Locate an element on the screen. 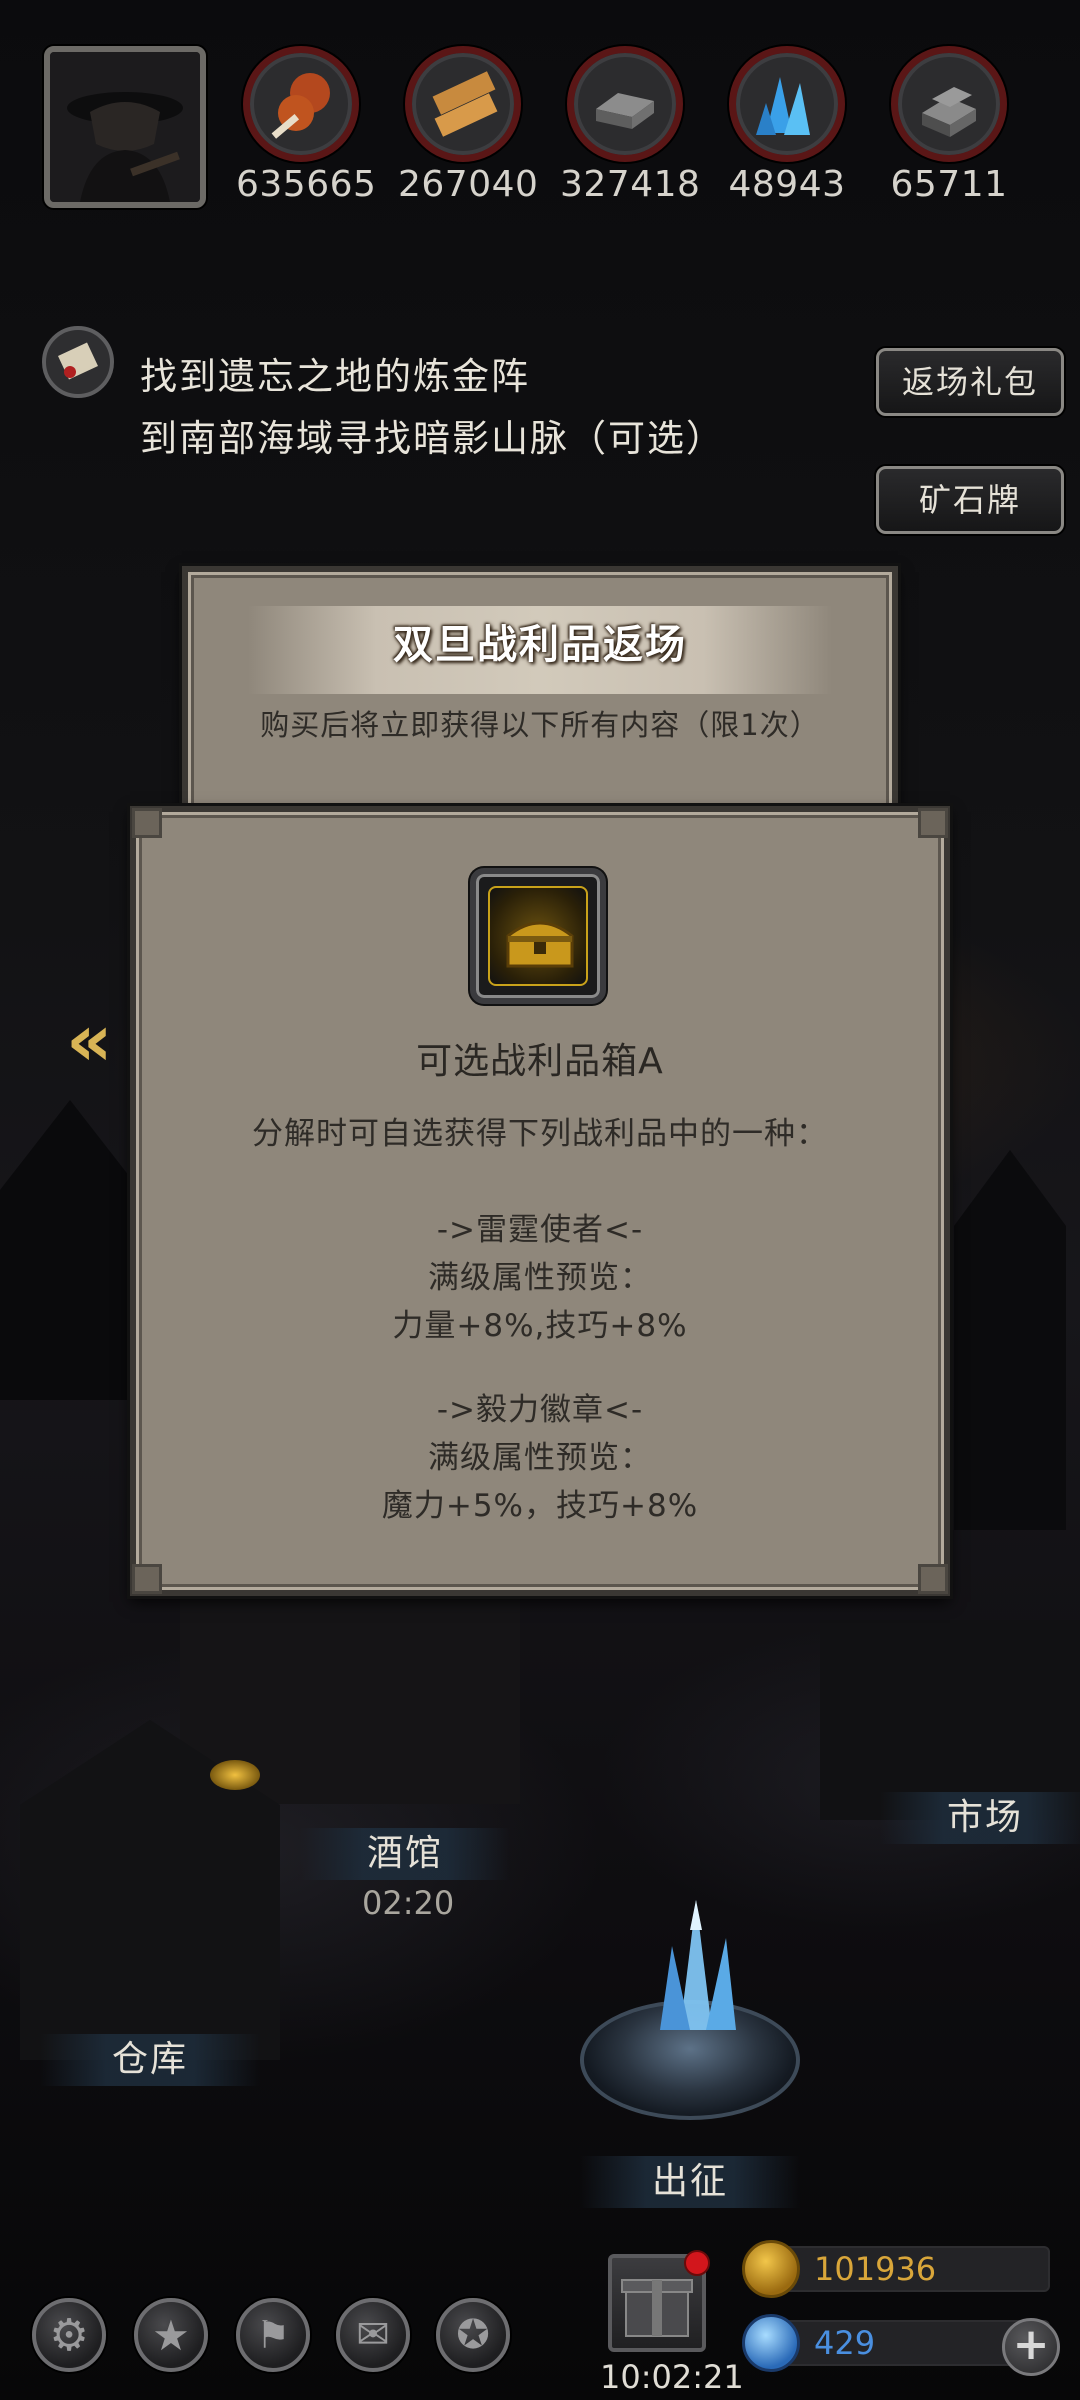 The height and width of the screenshot is (2400, 1080). blue-gem-icon is located at coordinates (771, 2343).